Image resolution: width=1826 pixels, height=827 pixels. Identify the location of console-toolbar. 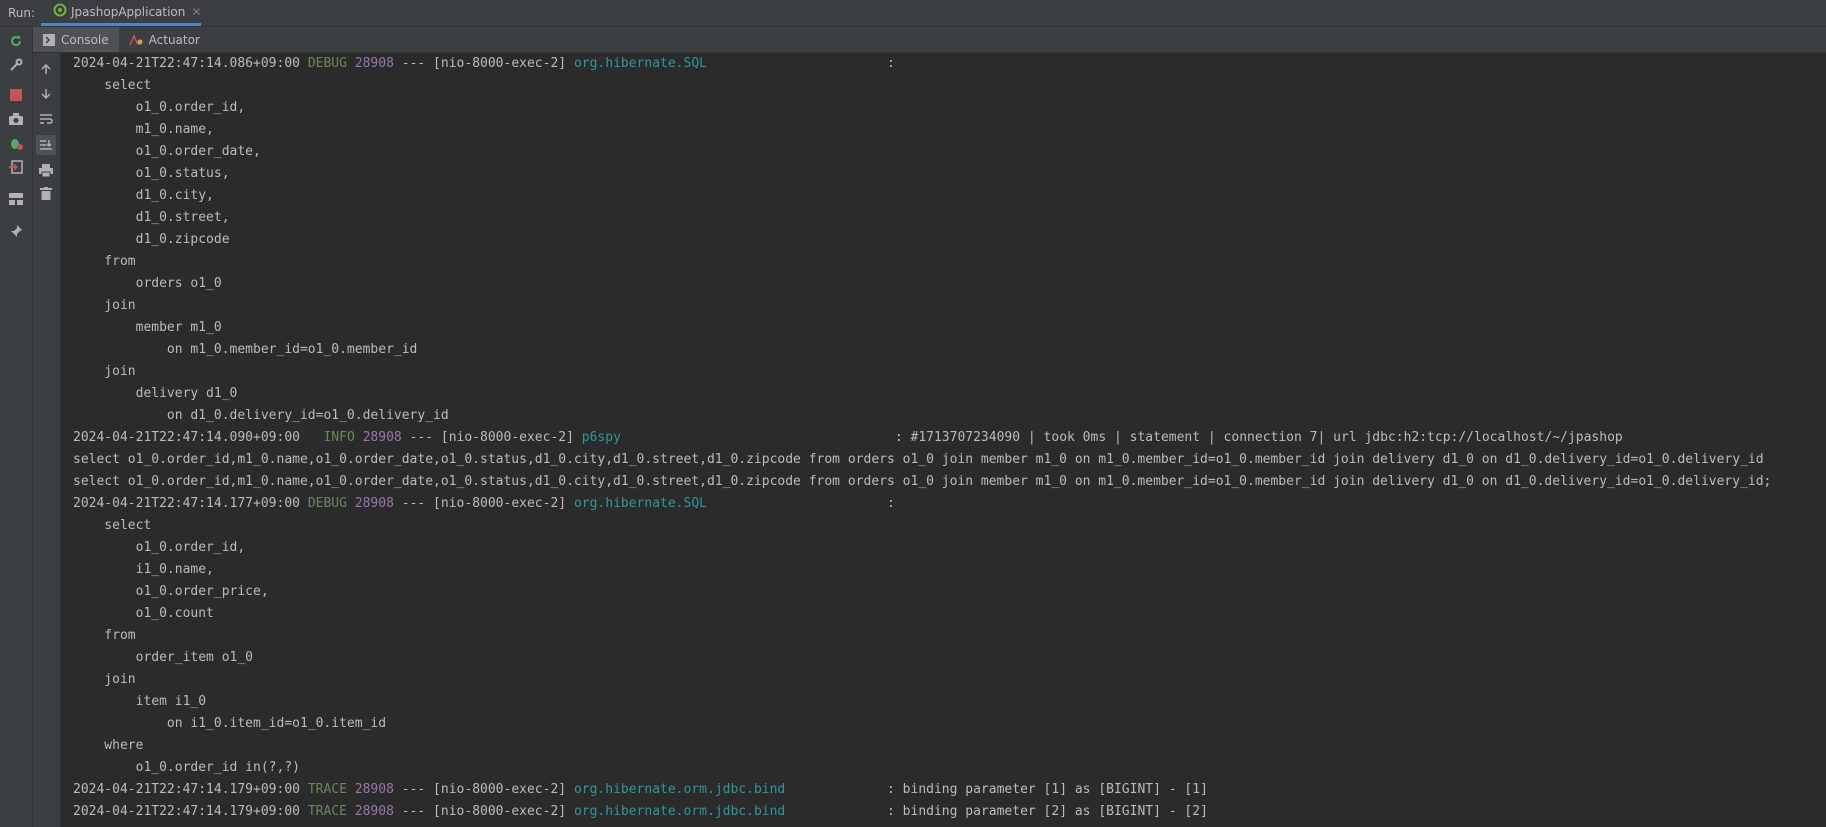
(47, 440).